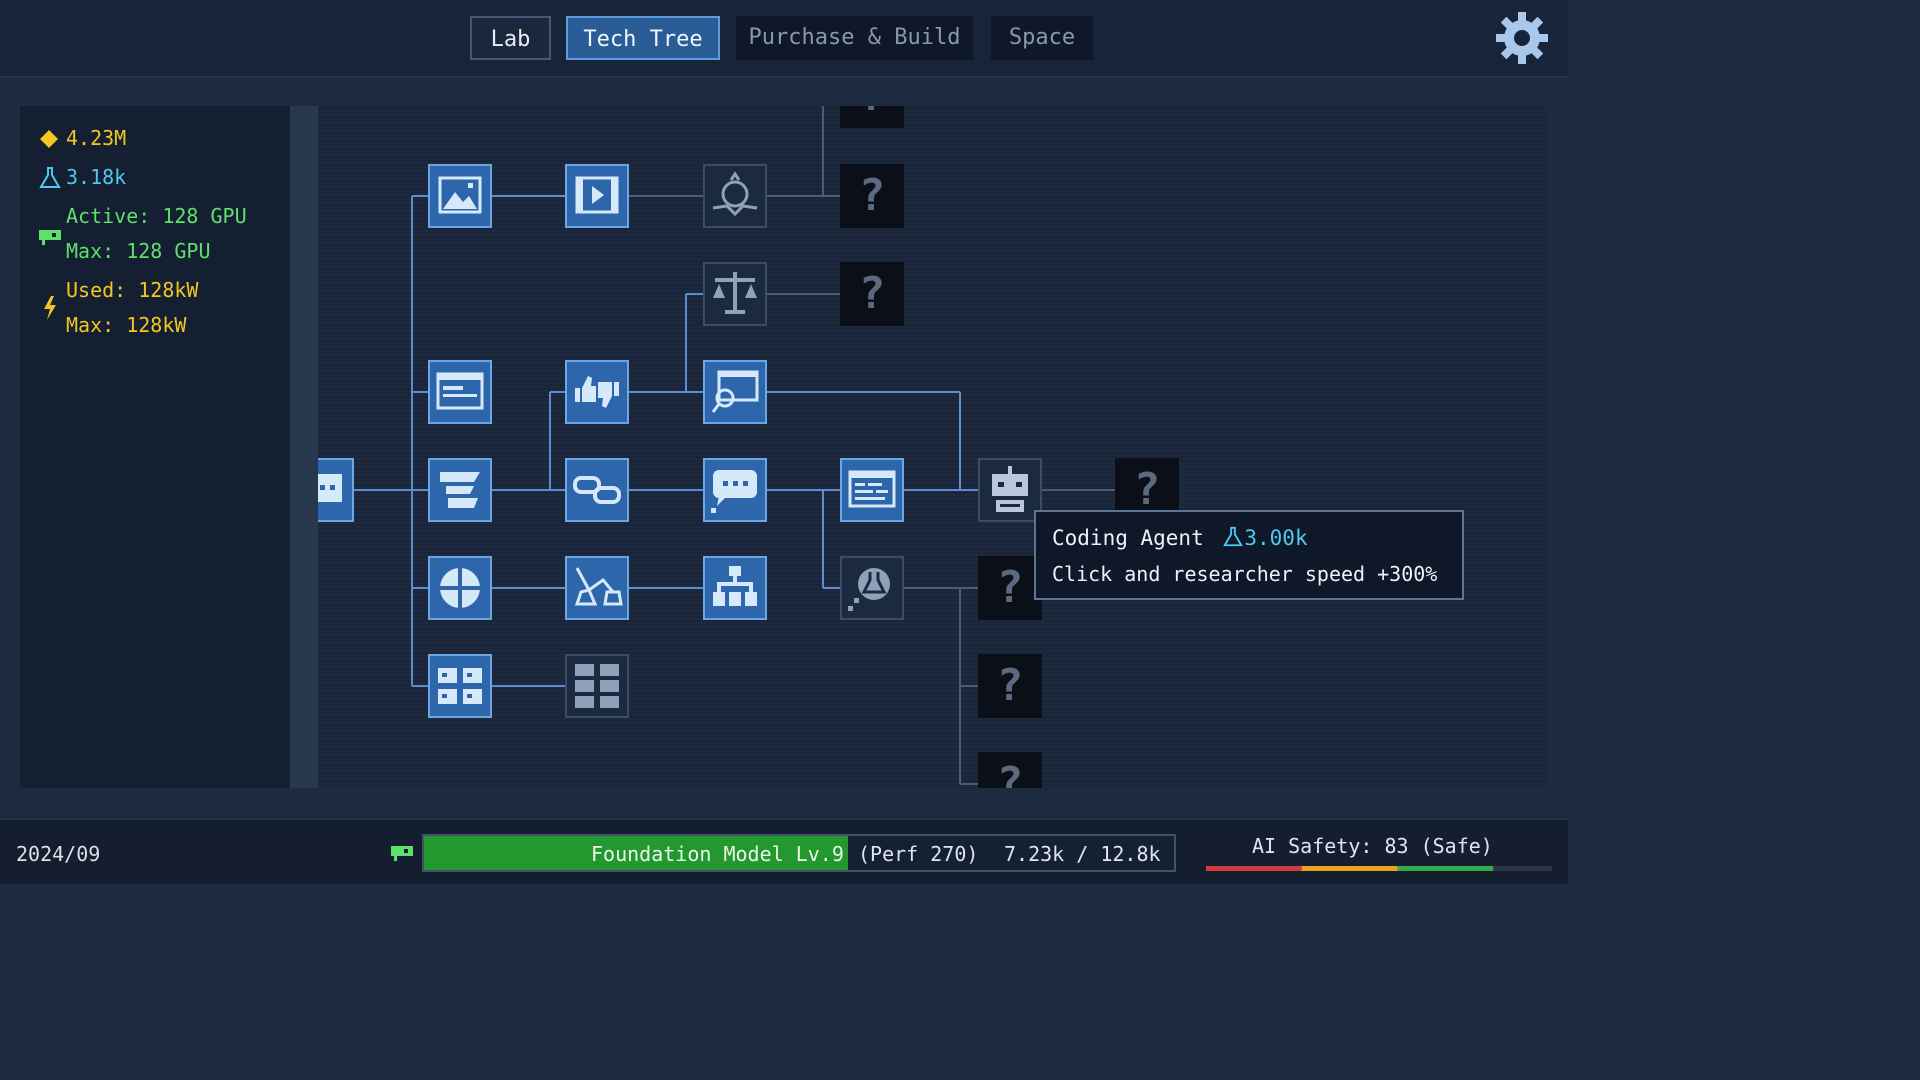 The image size is (1920, 1080). I want to click on tooltip-cost: 3.00k, so click(1276, 538).